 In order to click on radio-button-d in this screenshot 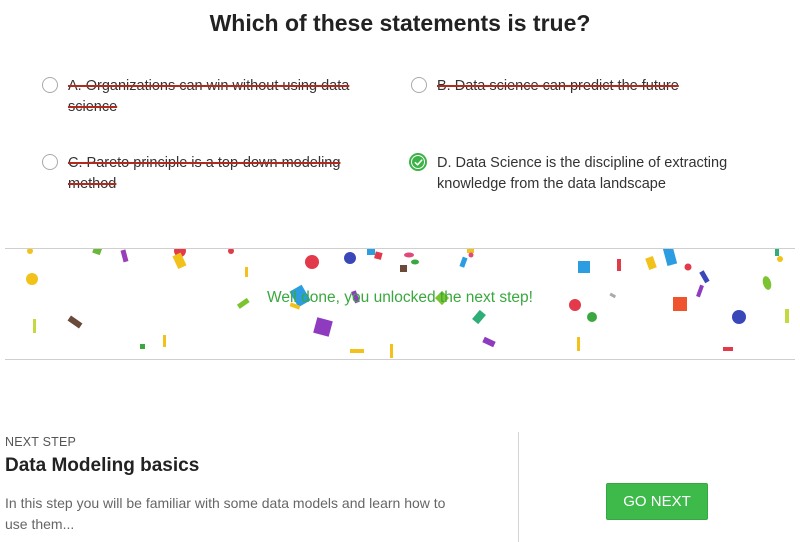, I will do `click(418, 162)`.